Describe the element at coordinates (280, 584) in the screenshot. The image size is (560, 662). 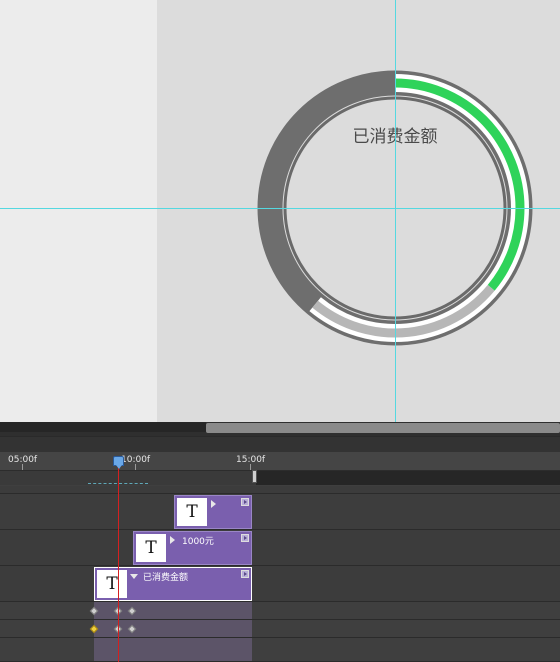
I see `layer-track-3: T 已消费金额` at that location.